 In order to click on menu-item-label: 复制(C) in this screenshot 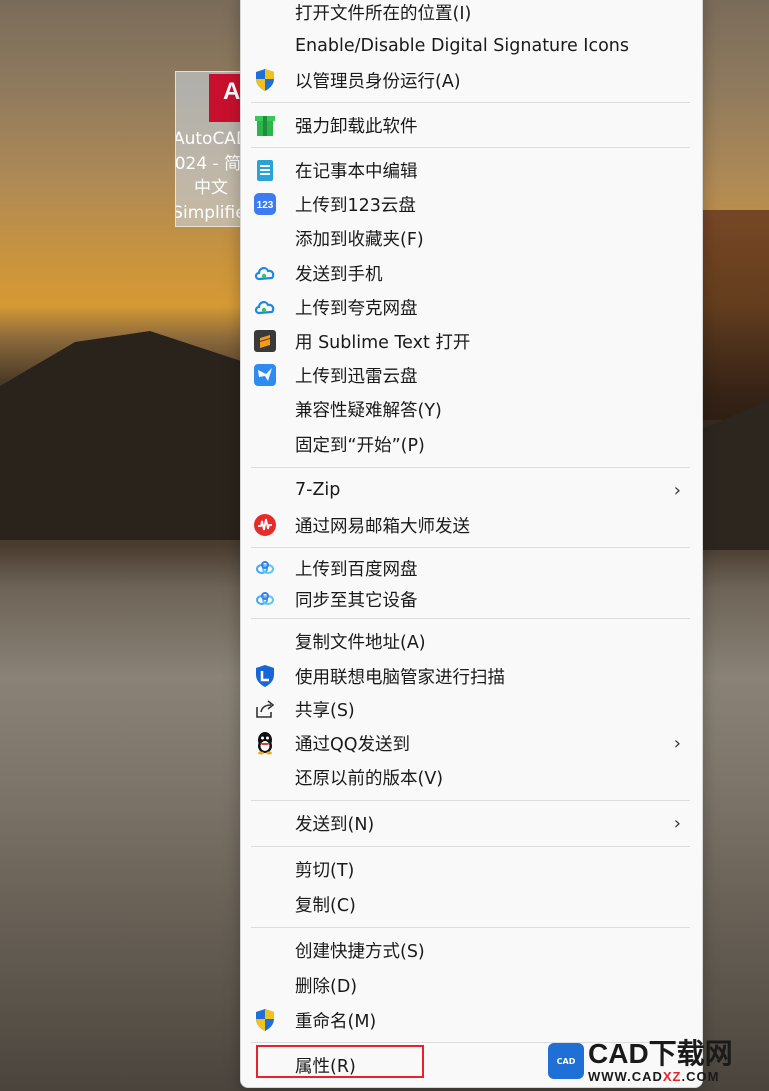, I will do `click(325, 905)`.